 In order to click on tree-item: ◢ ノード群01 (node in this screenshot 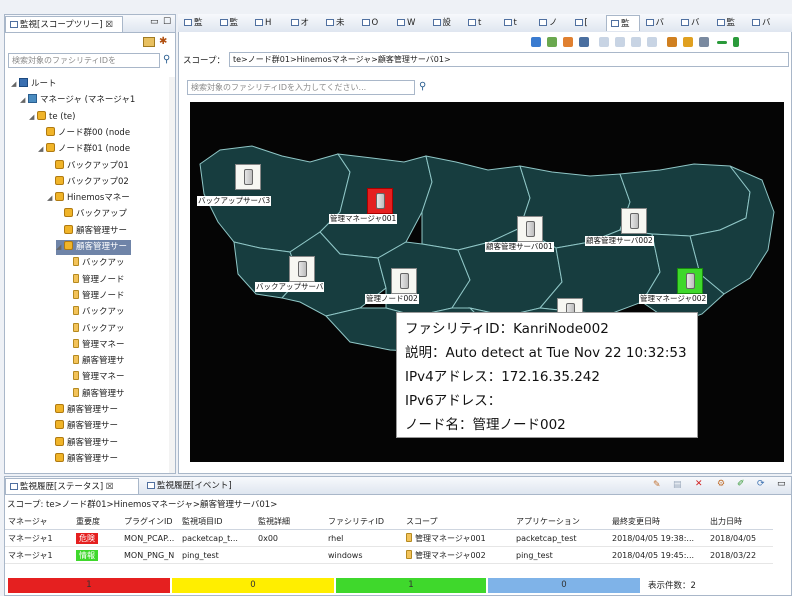, I will do `click(84, 149)`.